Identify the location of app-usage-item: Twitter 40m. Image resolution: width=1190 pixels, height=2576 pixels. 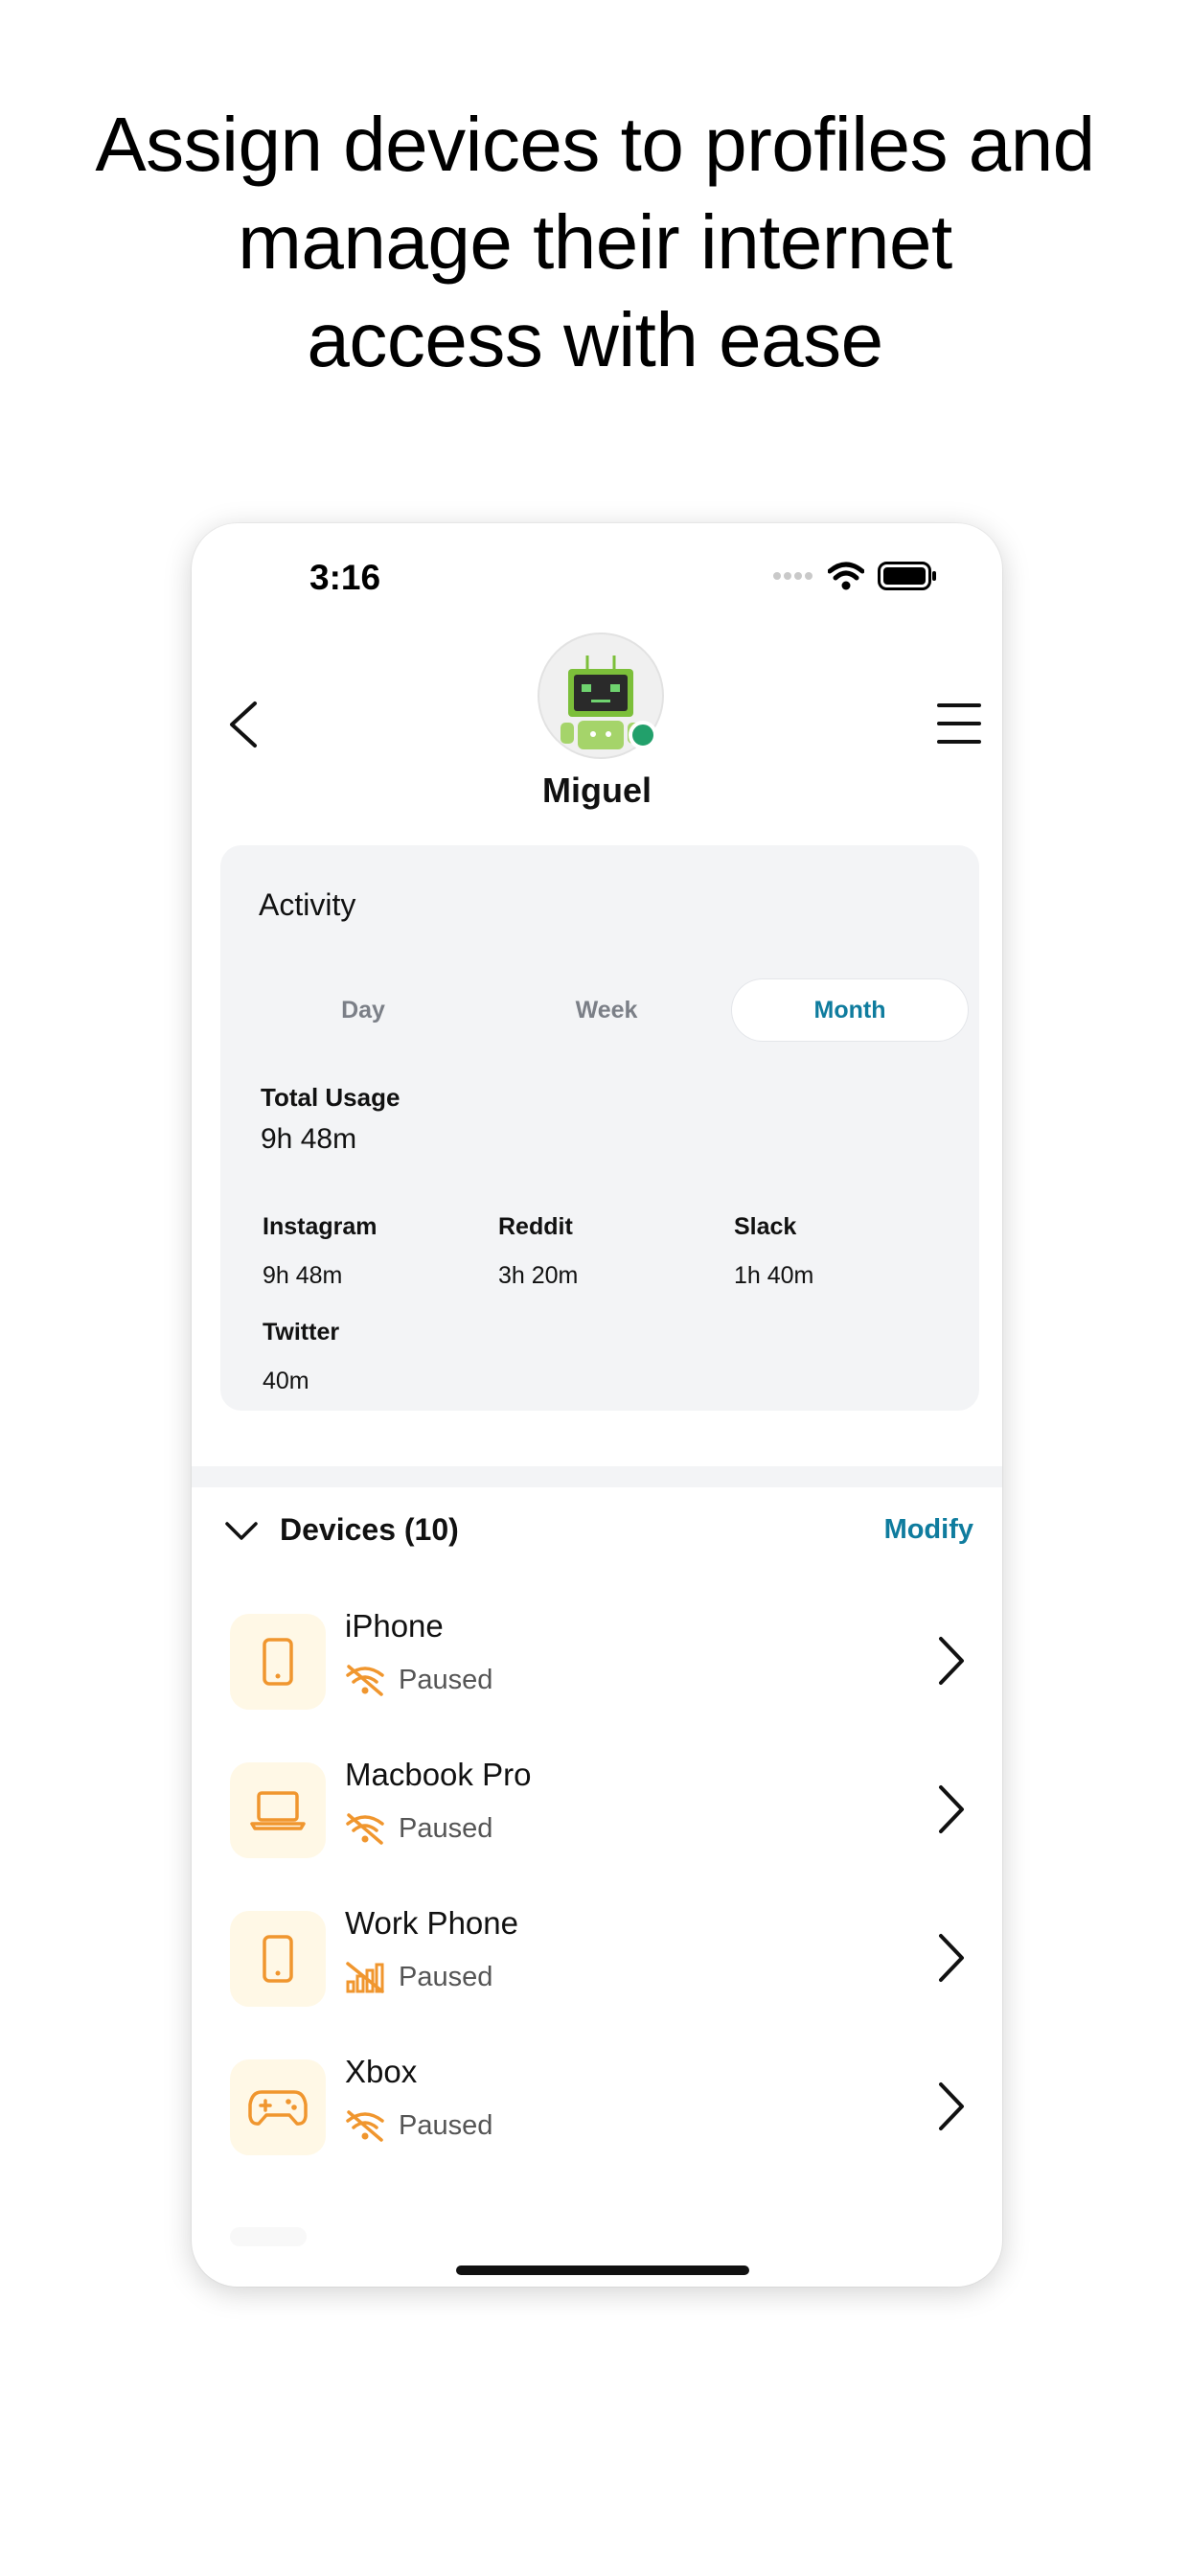
(301, 1357).